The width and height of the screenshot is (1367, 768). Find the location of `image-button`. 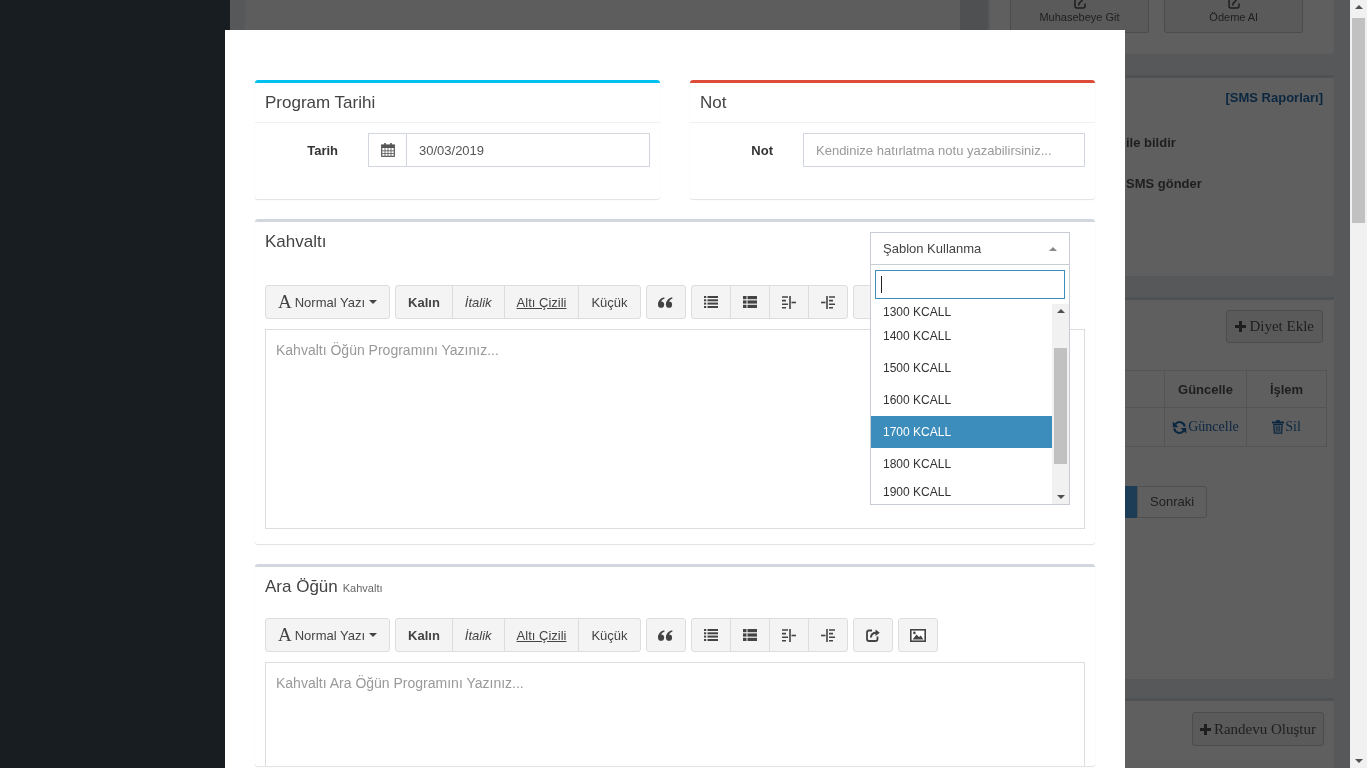

image-button is located at coordinates (917, 635).